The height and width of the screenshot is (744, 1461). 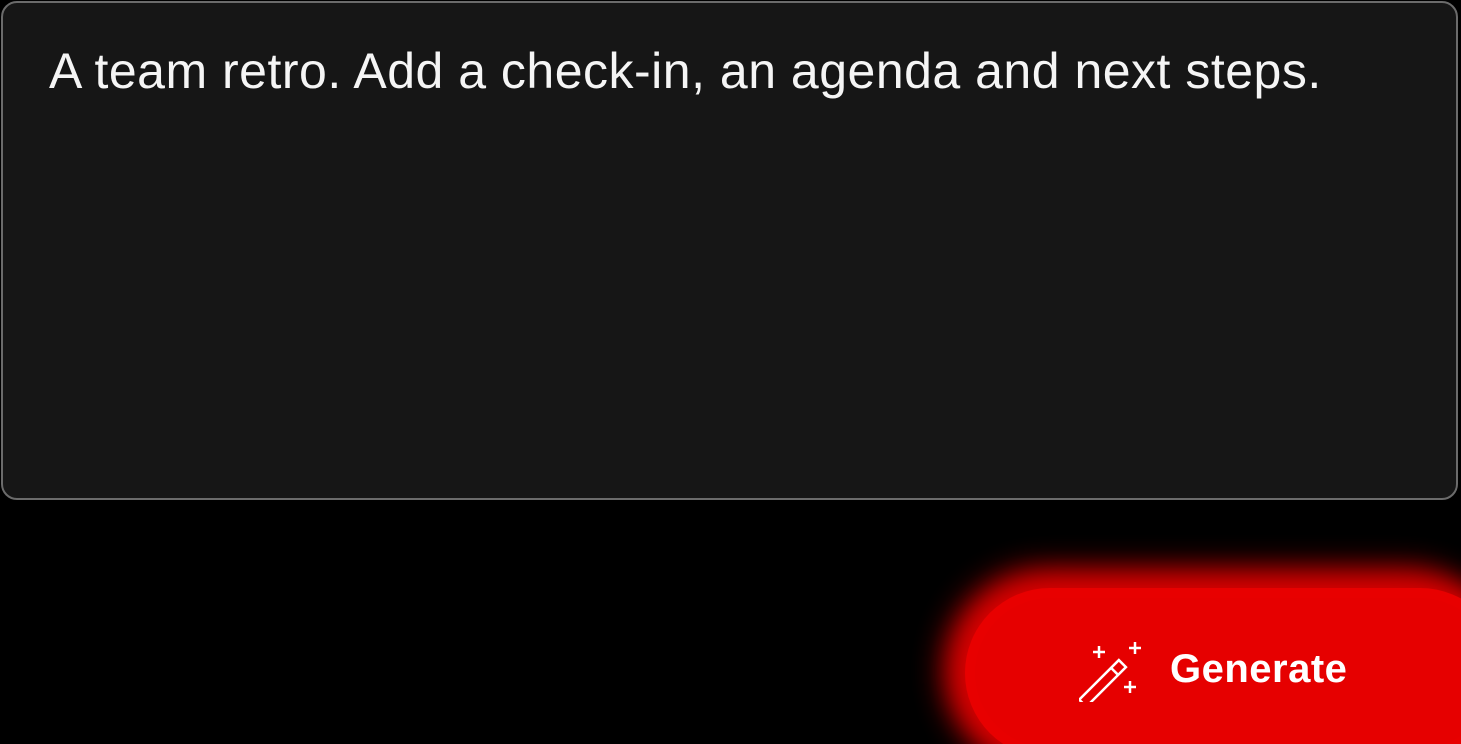 I want to click on generate-button: Generate, so click(x=1218, y=671).